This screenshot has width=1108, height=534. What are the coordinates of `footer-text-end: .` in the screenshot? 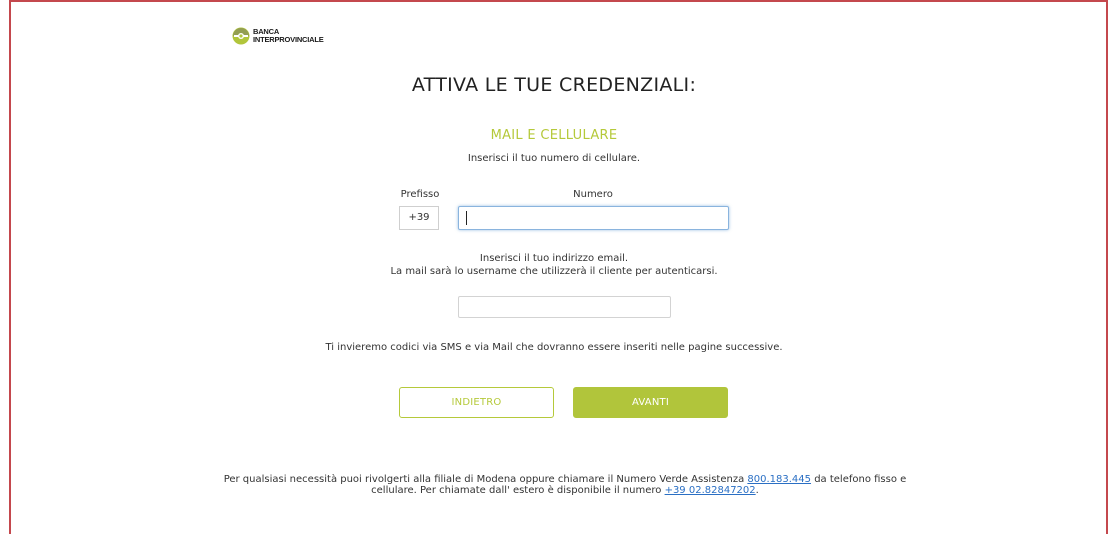 It's located at (757, 490).